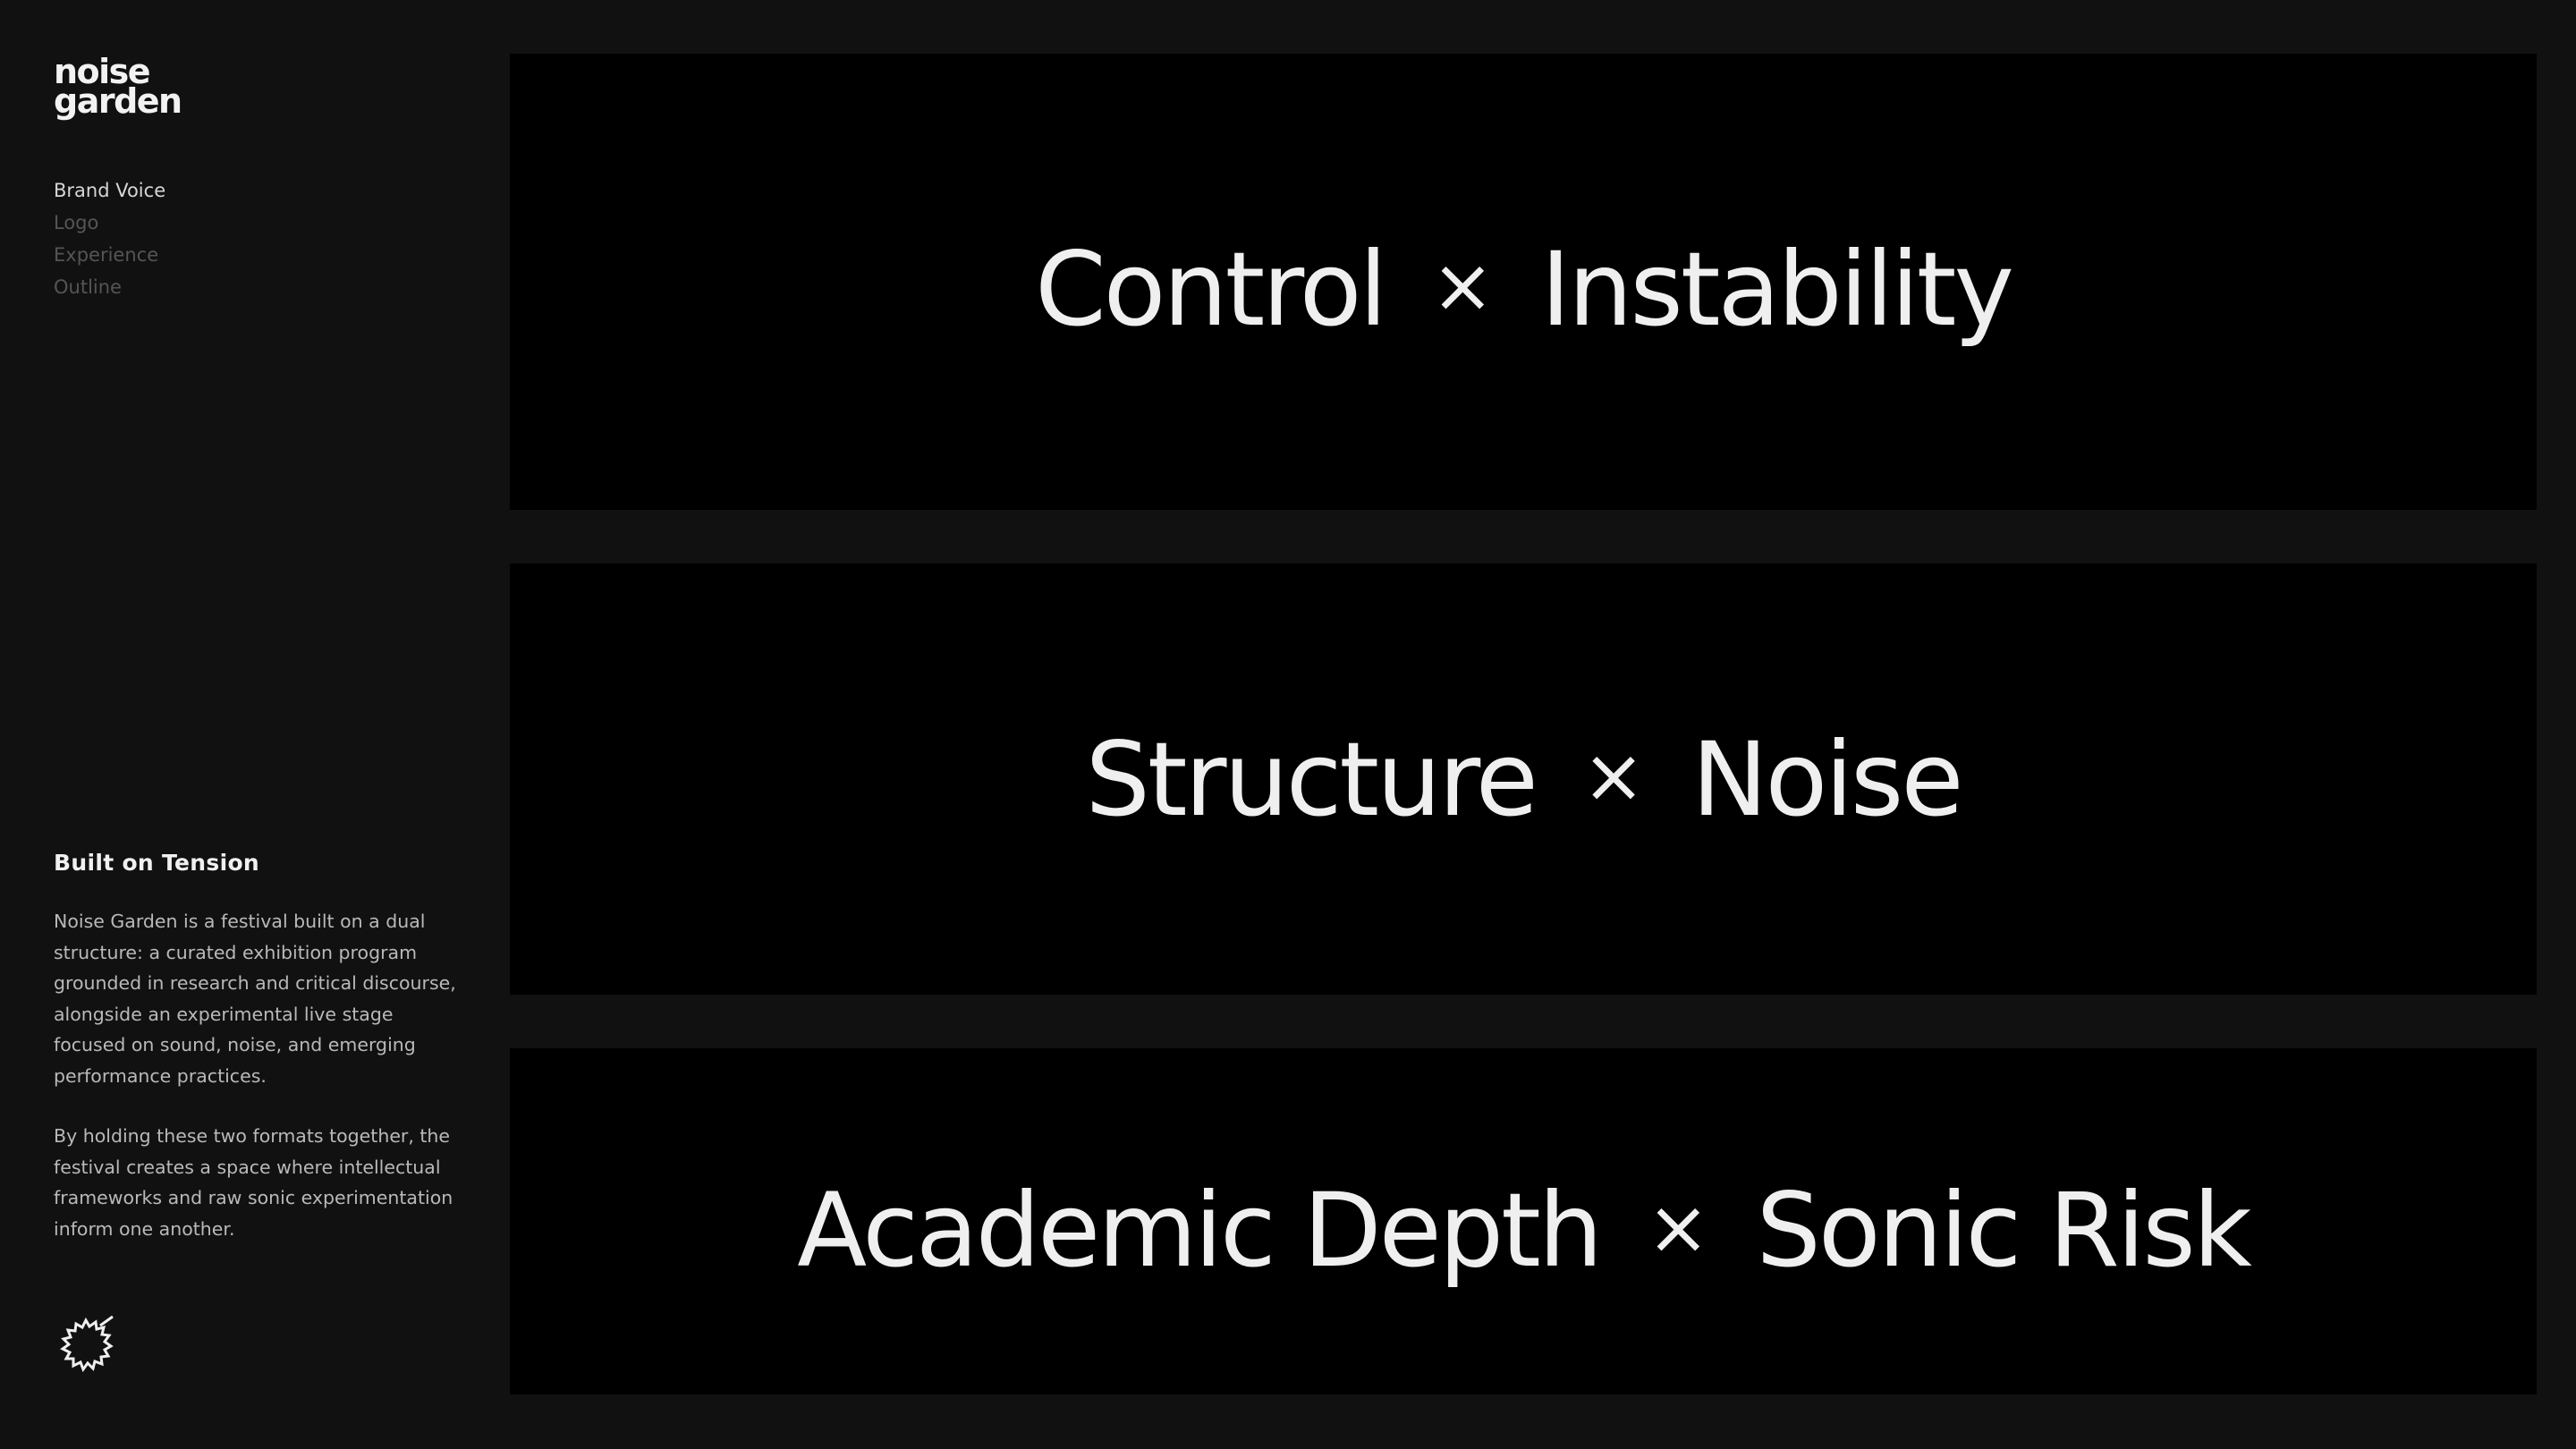 This screenshot has width=2576, height=1449. What do you see at coordinates (157, 863) in the screenshot?
I see `info-heading: Built on Tension` at bounding box center [157, 863].